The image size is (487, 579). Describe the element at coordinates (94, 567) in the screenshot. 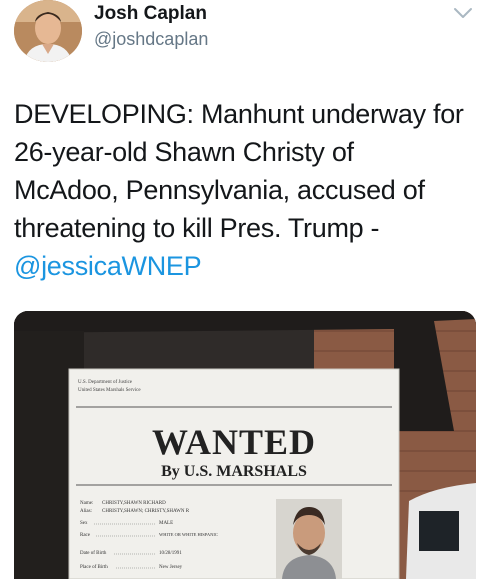

I see `poster-field-label: Place of Birth` at that location.